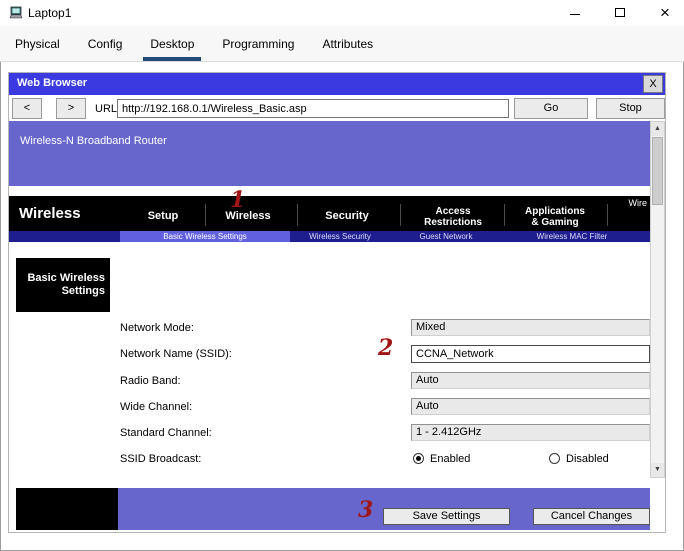 The image size is (684, 551). What do you see at coordinates (446, 516) in the screenshot?
I see `save-settings-button: Save Settings` at bounding box center [446, 516].